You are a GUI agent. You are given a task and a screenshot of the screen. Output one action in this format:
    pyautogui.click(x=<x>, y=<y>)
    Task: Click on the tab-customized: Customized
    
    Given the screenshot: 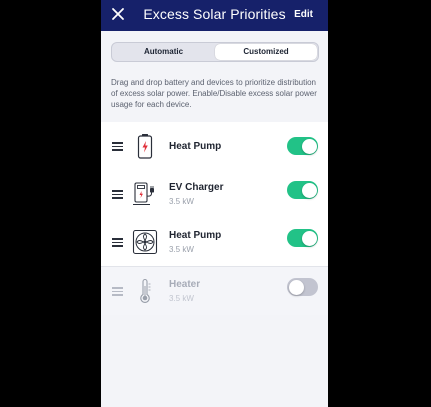 What is the action you would take?
    pyautogui.click(x=266, y=52)
    